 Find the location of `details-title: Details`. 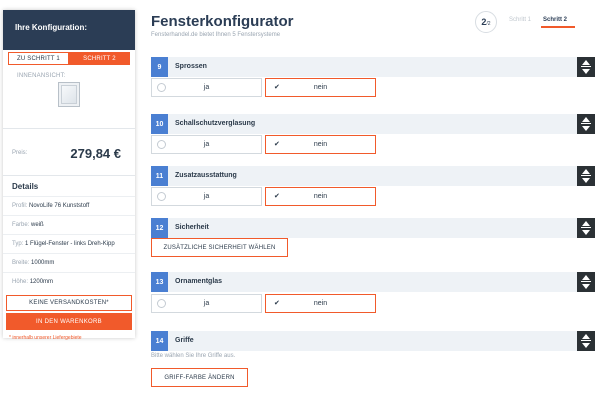

details-title: Details is located at coordinates (25, 186).